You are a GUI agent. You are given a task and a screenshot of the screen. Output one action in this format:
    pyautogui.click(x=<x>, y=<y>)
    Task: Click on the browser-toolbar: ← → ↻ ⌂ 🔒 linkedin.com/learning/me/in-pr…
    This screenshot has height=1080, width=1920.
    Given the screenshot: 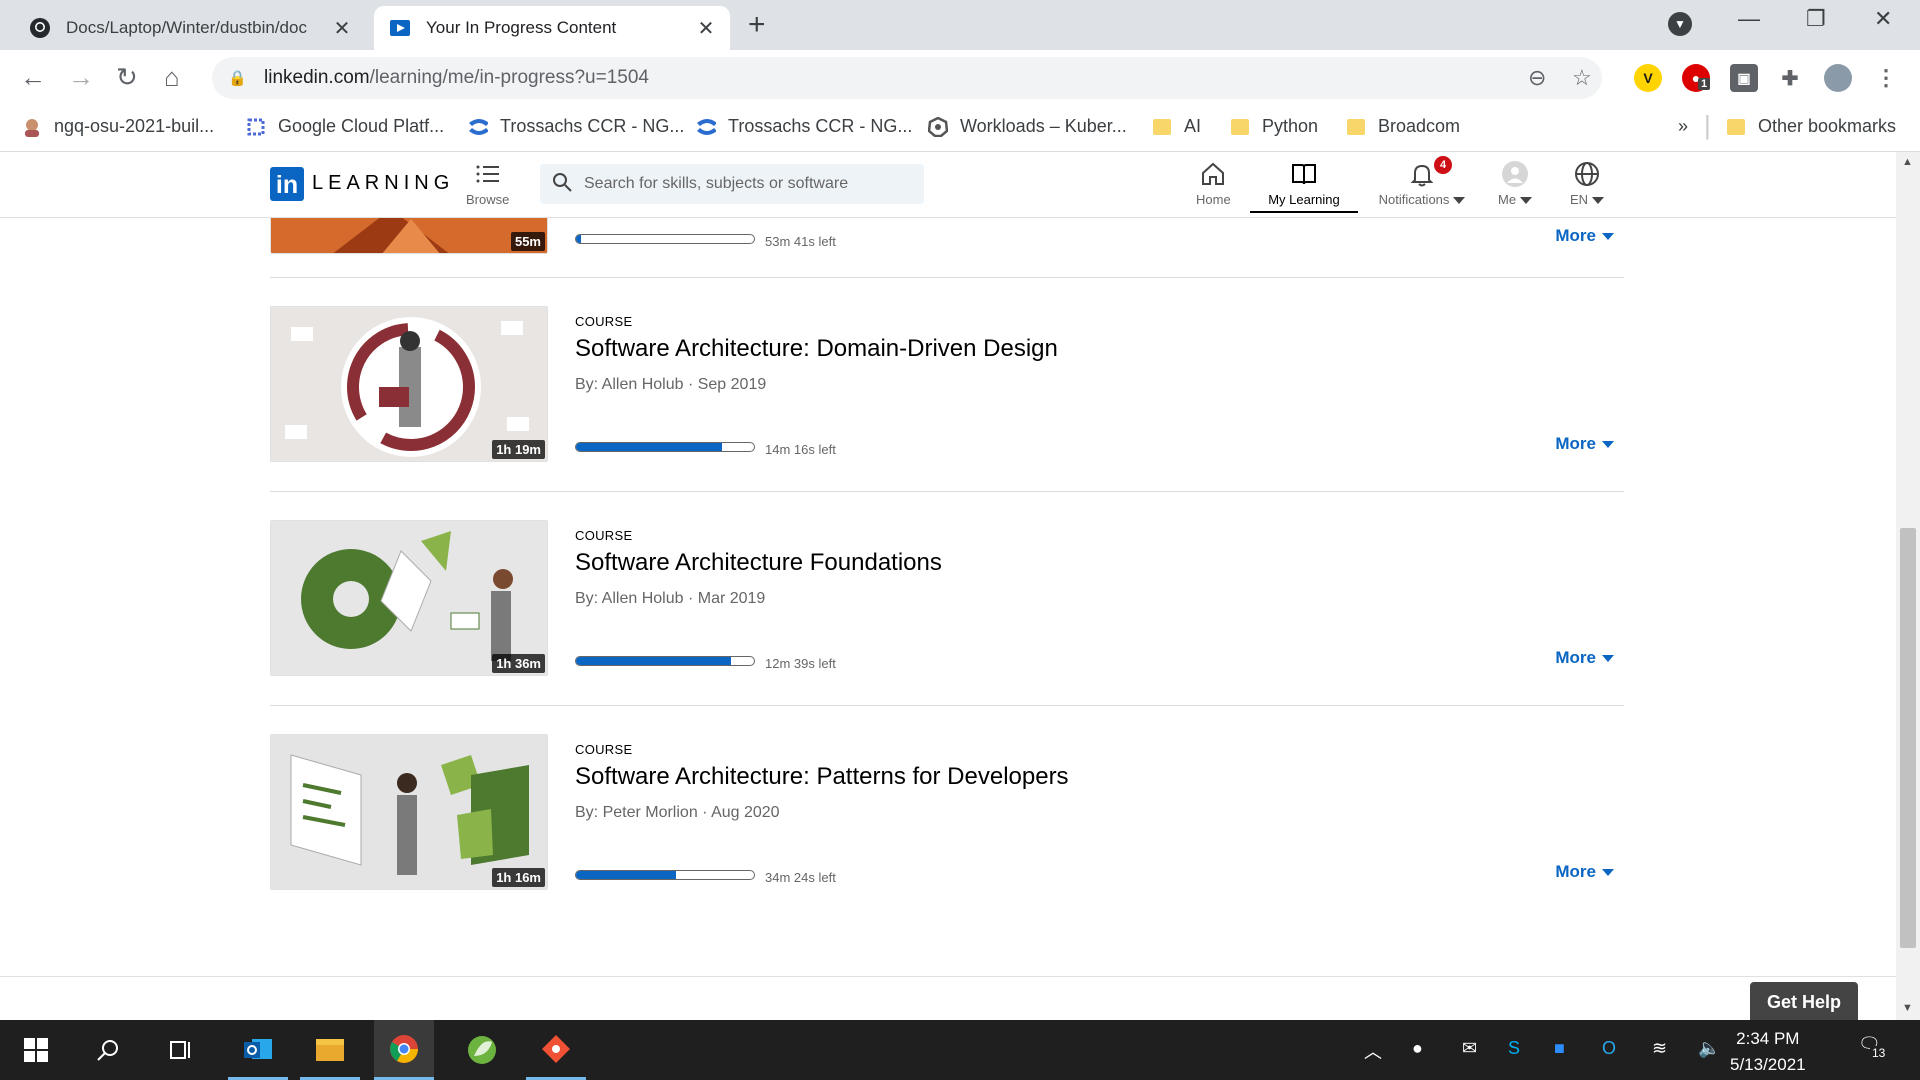 What is the action you would take?
    pyautogui.click(x=960, y=78)
    